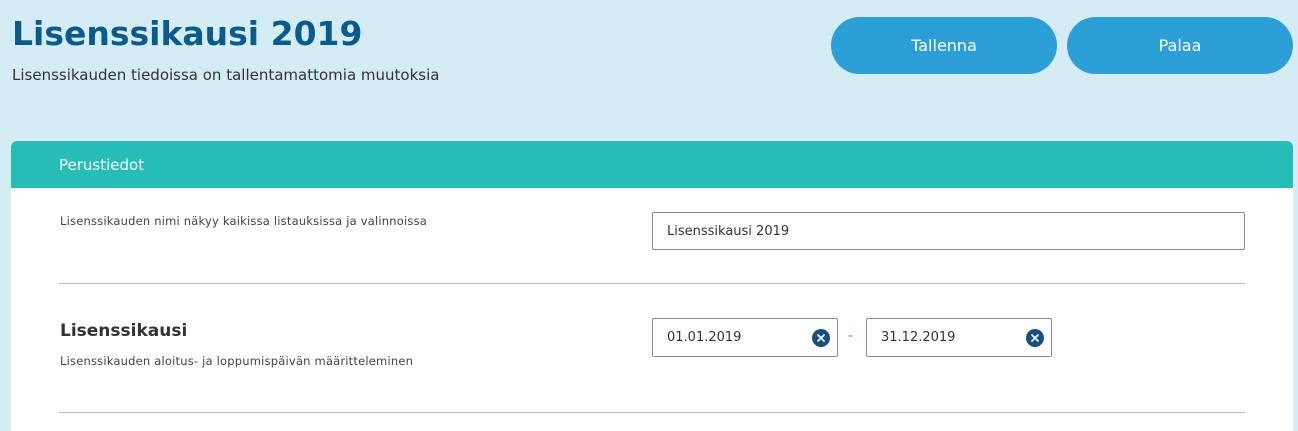  Describe the element at coordinates (1180, 45) in the screenshot. I see `back-button: Palaa` at that location.